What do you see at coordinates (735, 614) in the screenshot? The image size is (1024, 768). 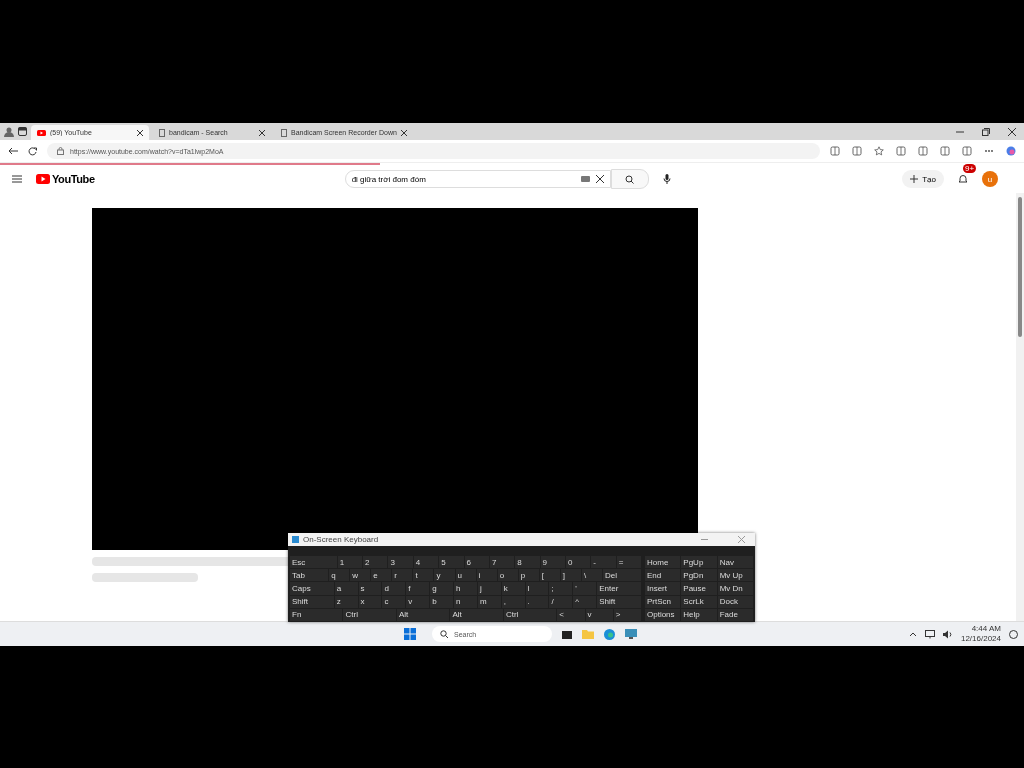 I see `keyboard-key: Fade` at bounding box center [735, 614].